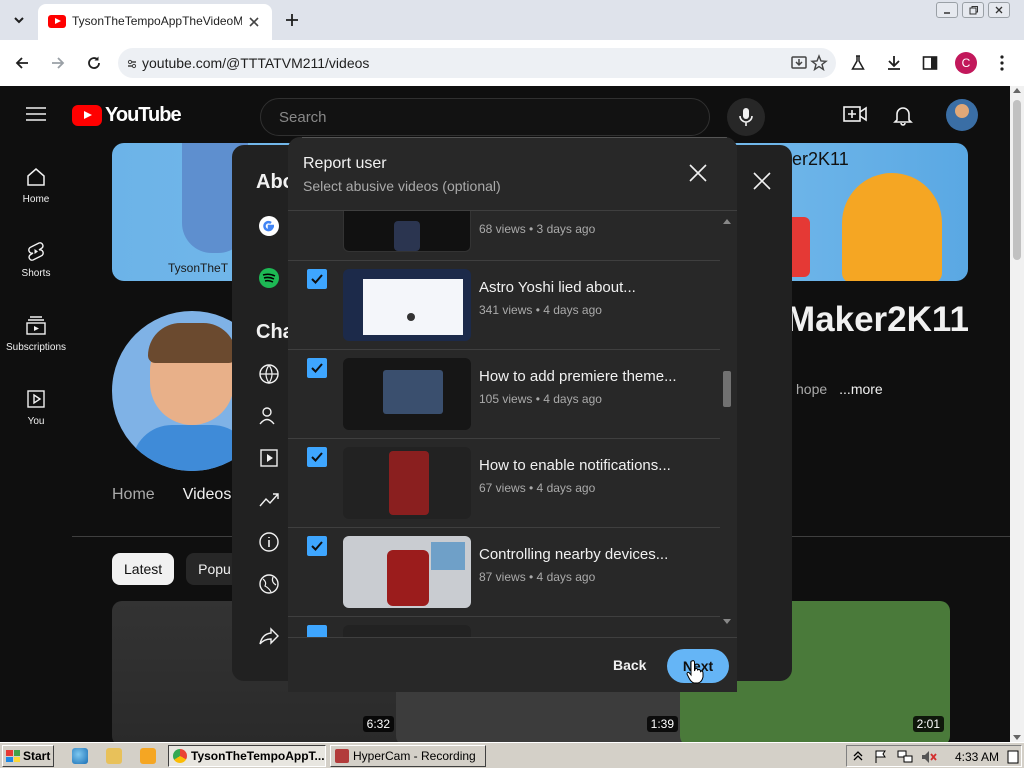  What do you see at coordinates (269, 458) in the screenshot?
I see `video-icon` at bounding box center [269, 458].